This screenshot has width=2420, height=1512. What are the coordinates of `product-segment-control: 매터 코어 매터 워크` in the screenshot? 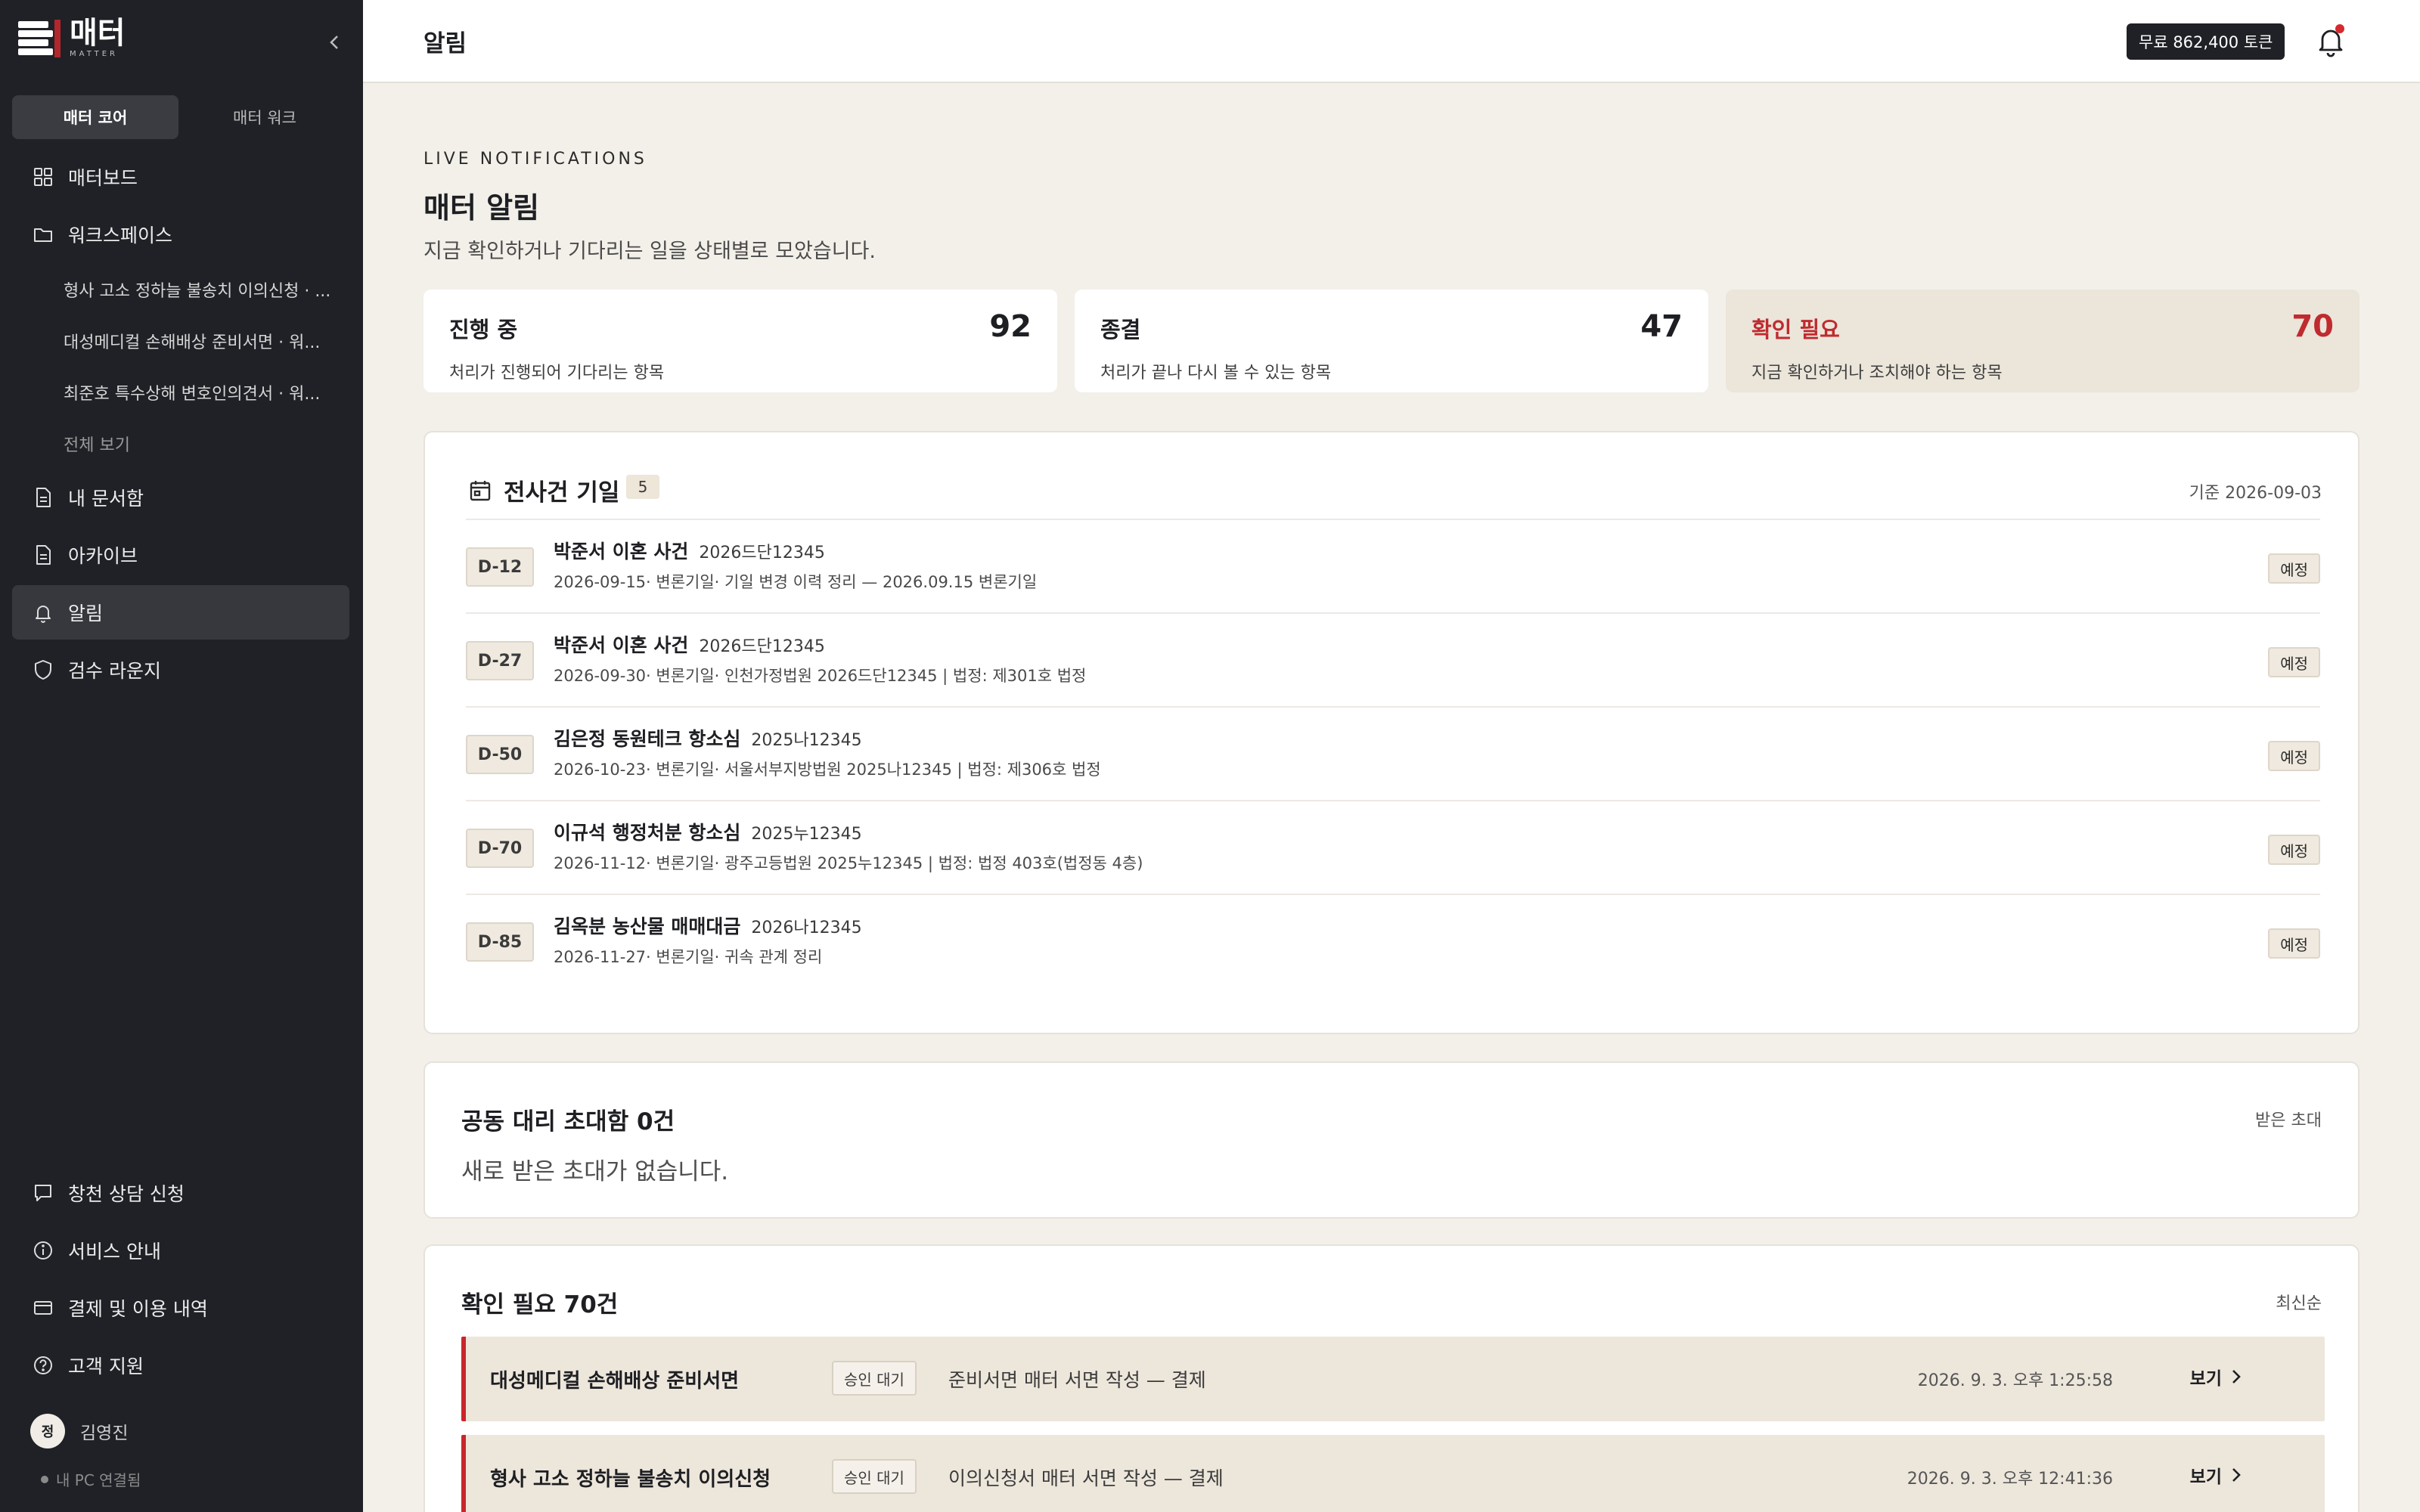 It's located at (180, 117).